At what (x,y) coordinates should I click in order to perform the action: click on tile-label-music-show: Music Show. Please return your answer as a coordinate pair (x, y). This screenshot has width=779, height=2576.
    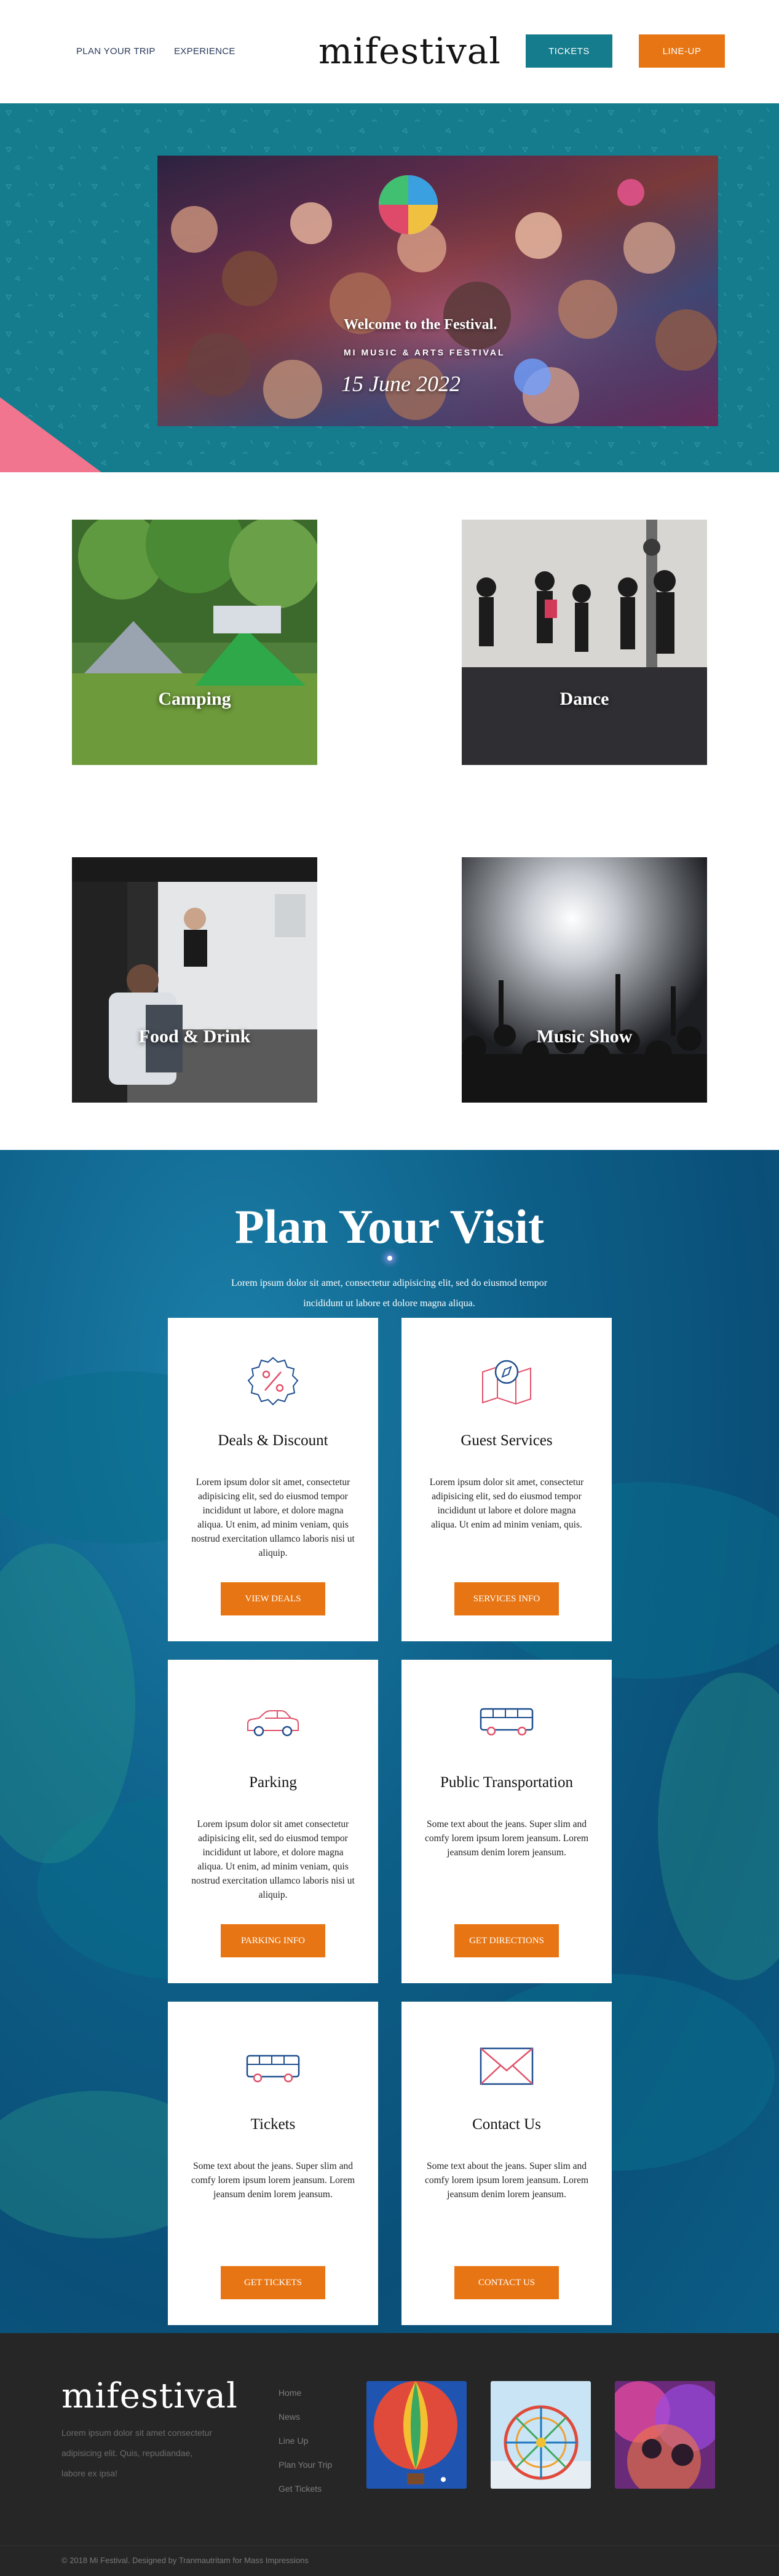
    Looking at the image, I should click on (585, 1036).